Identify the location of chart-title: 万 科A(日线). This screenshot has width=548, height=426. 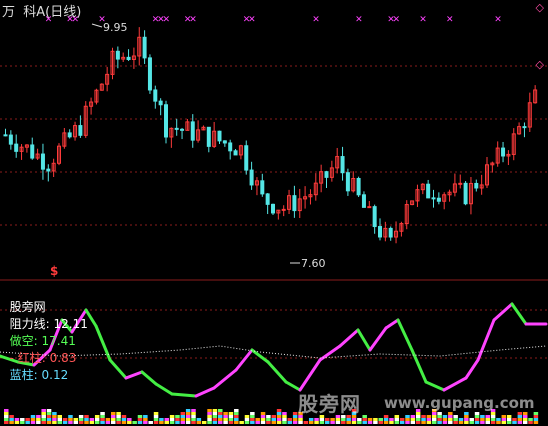
(42, 12).